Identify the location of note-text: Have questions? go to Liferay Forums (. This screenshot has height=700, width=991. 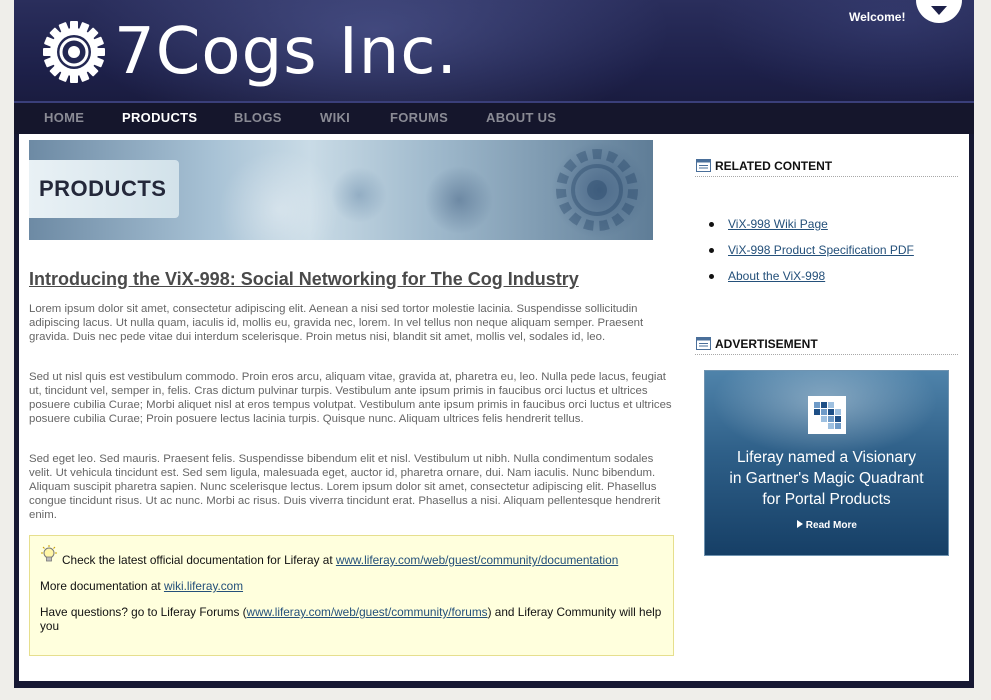
(143, 612).